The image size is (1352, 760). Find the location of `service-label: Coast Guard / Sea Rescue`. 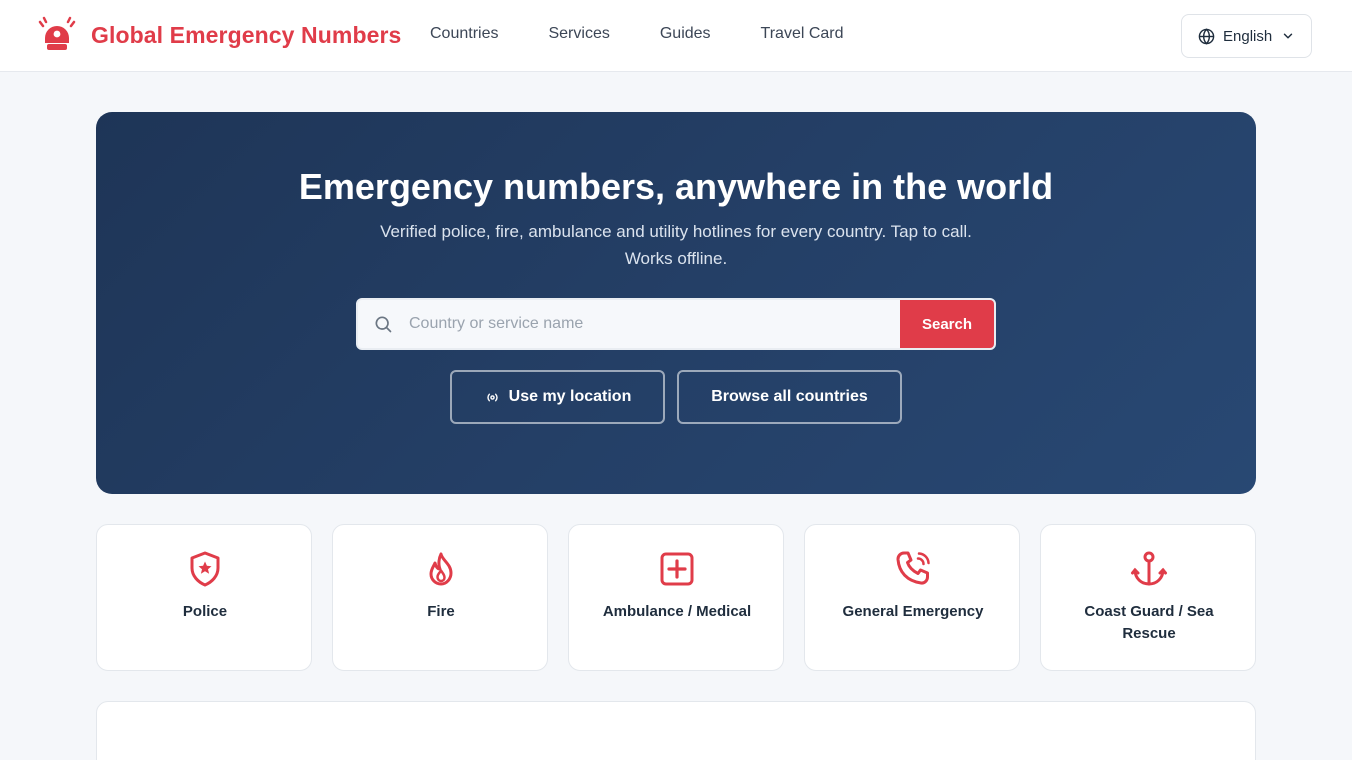

service-label: Coast Guard / Sea Rescue is located at coordinates (1149, 622).